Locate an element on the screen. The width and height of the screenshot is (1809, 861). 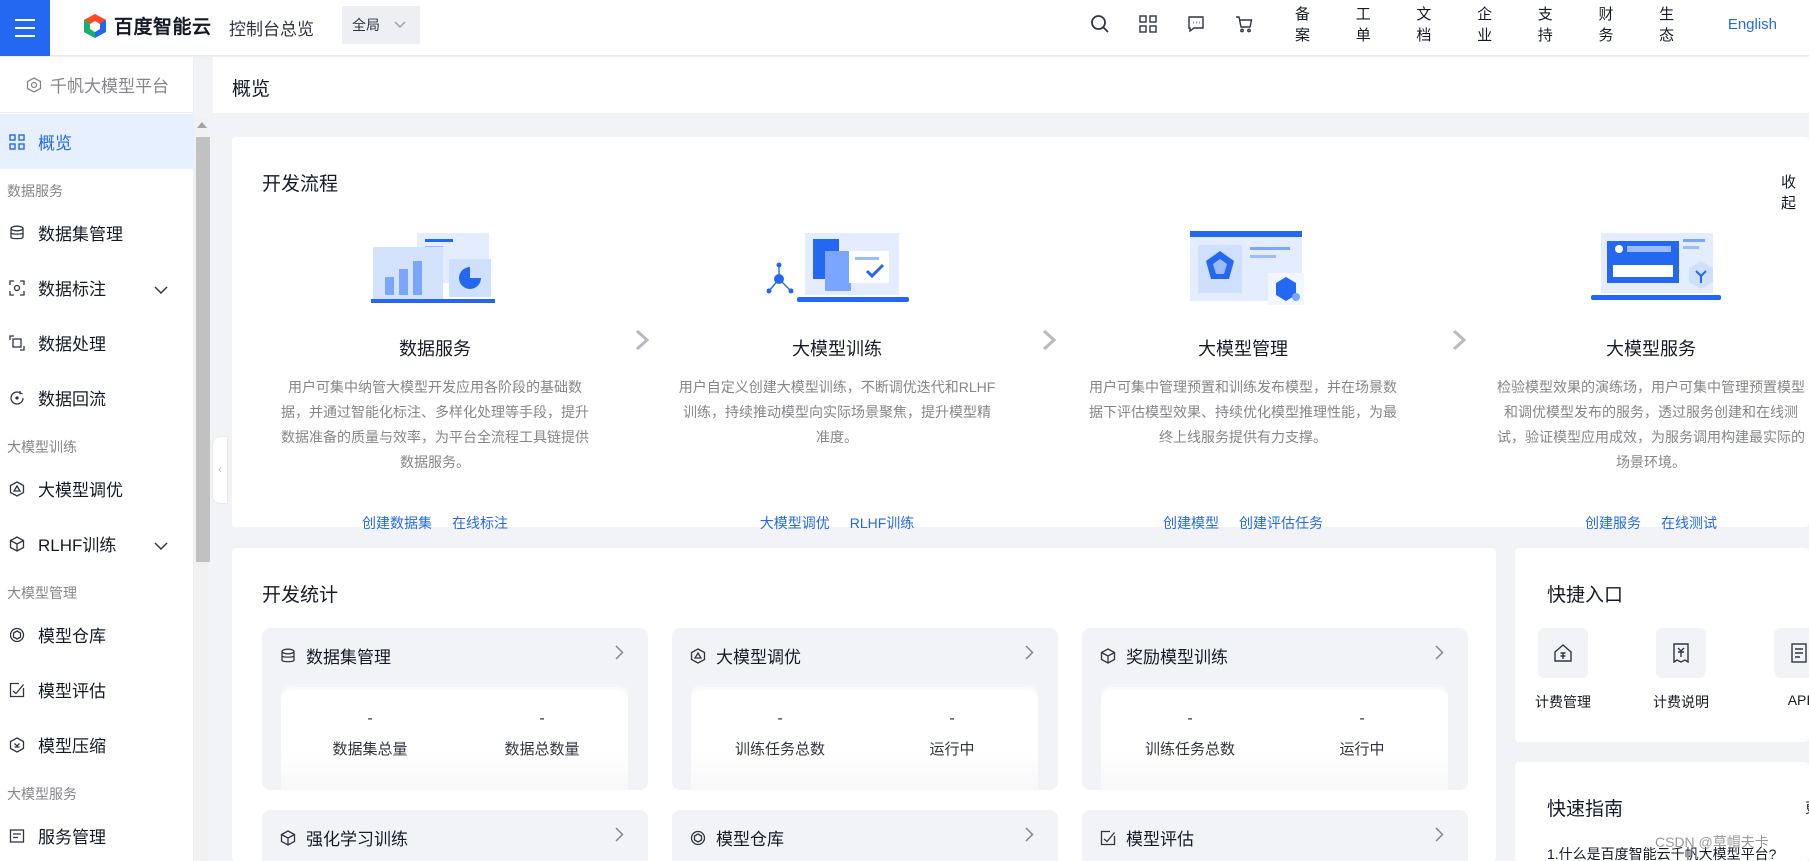
online-annotation-link: 在线标注 is located at coordinates (480, 523).